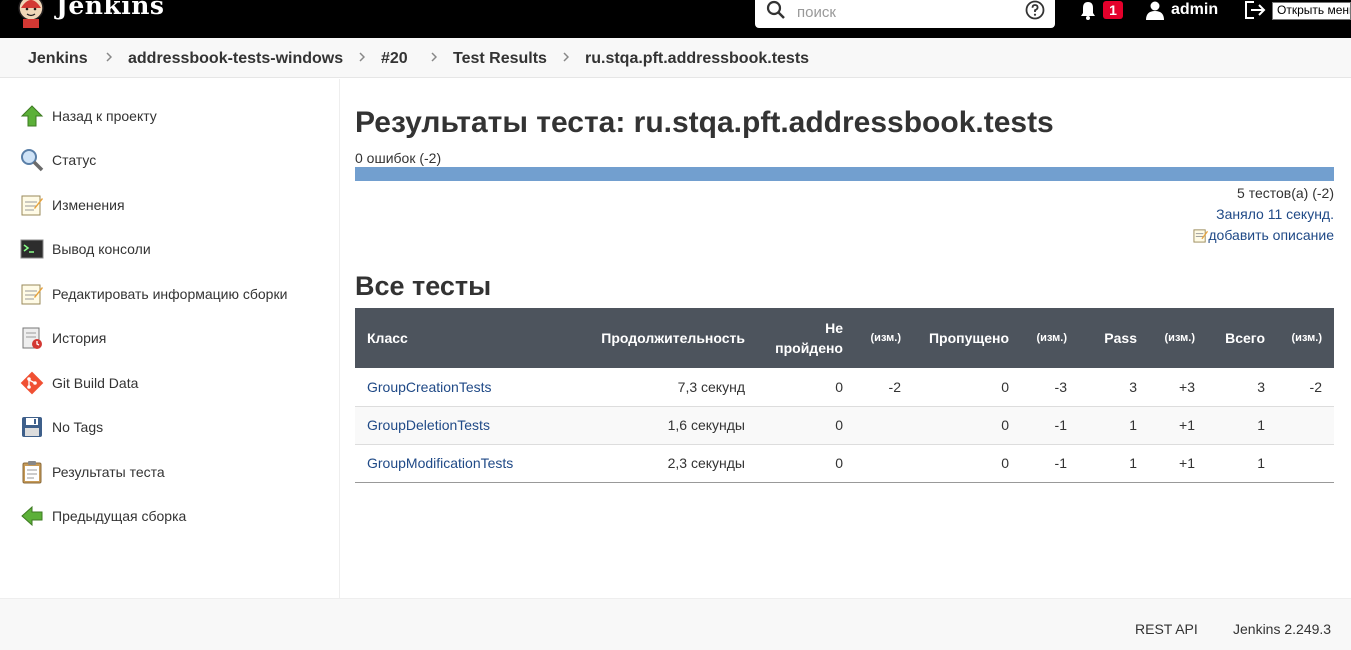 Image resolution: width=1351 pixels, height=650 pixels. Describe the element at coordinates (429, 387) in the screenshot. I see `class-link: GroupCreationTests` at that location.